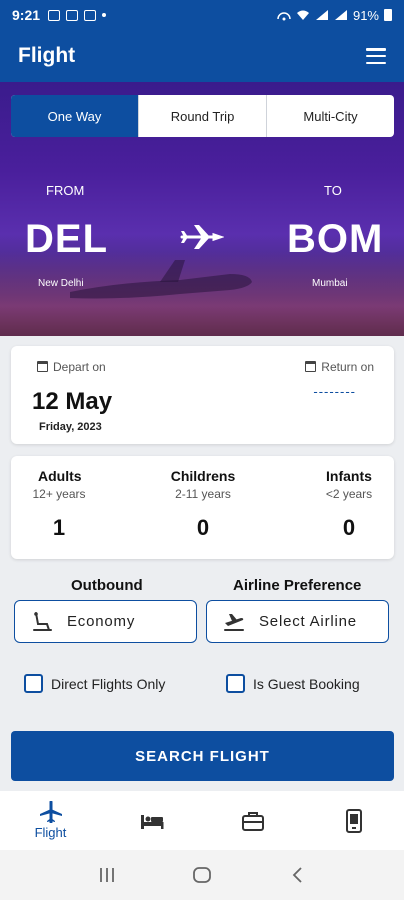 The height and width of the screenshot is (900, 404). Describe the element at coordinates (203, 528) in the screenshot. I see `children-count: 0` at that location.